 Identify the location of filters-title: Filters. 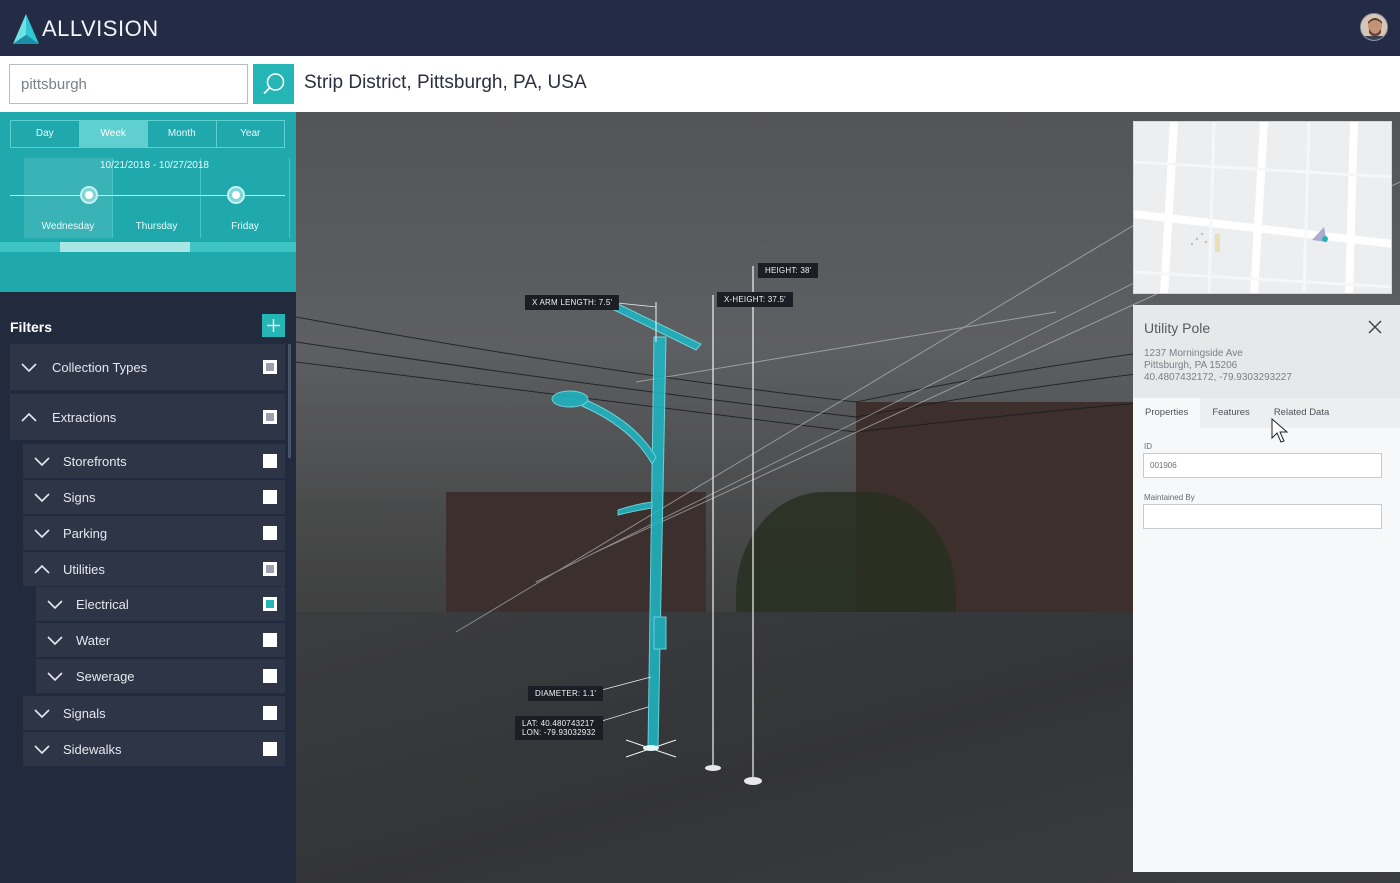
(31, 327).